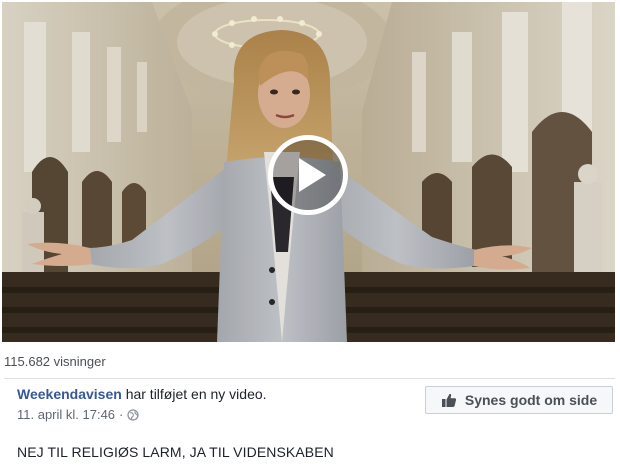 The height and width of the screenshot is (465, 620). Describe the element at coordinates (142, 414) in the screenshot. I see `post-meta: 11. april kl. 17:46 ·` at that location.